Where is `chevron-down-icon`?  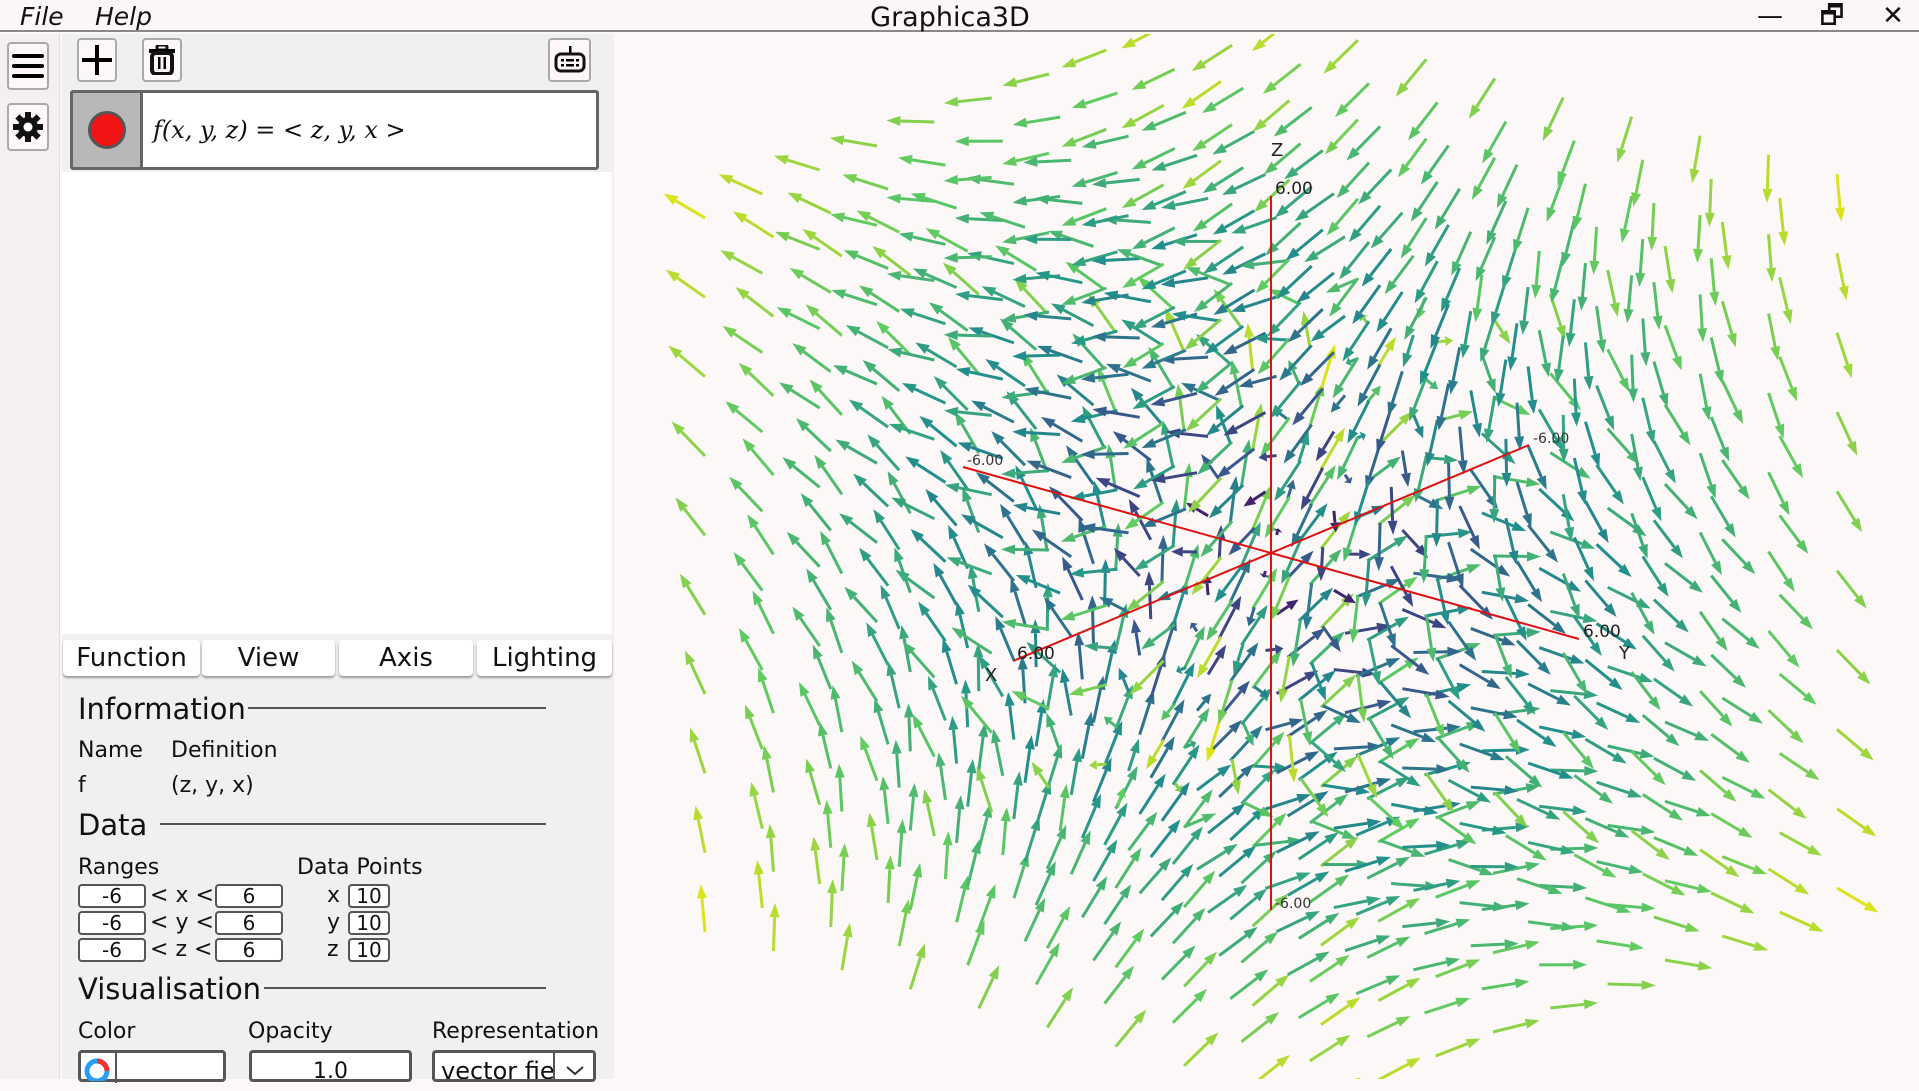
chevron-down-icon is located at coordinates (574, 1067).